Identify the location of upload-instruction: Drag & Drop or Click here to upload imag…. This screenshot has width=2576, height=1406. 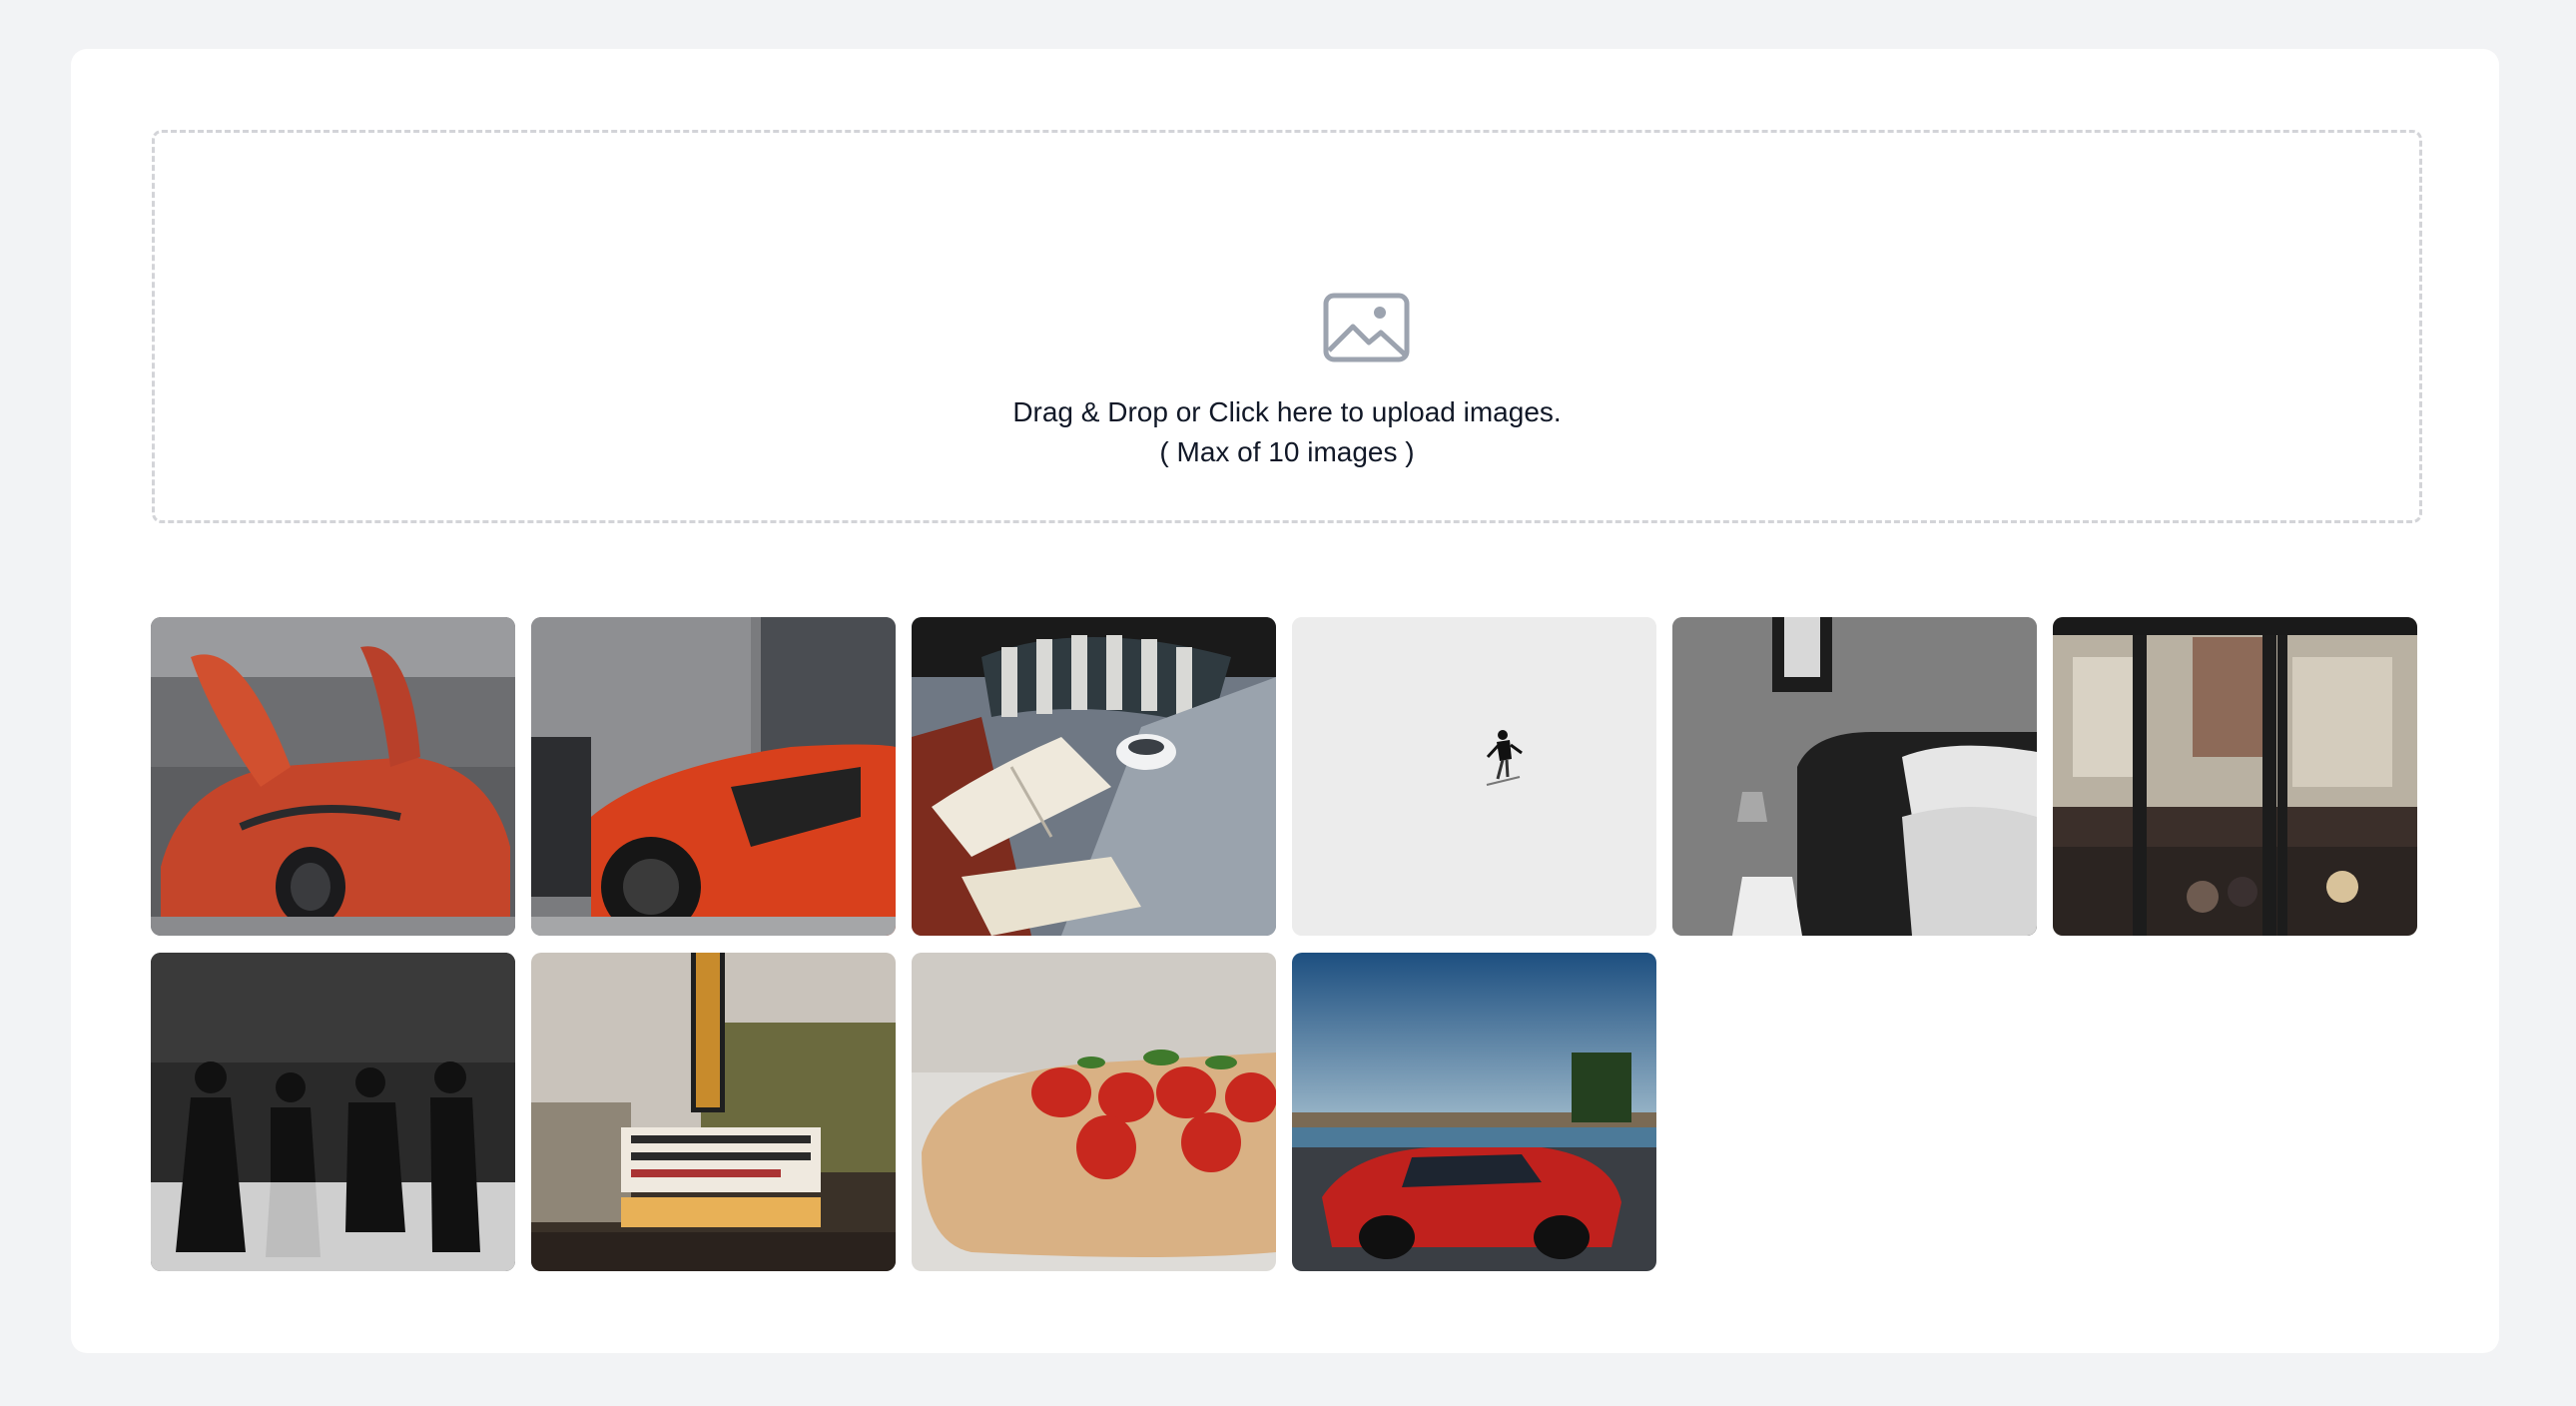
(1287, 411).